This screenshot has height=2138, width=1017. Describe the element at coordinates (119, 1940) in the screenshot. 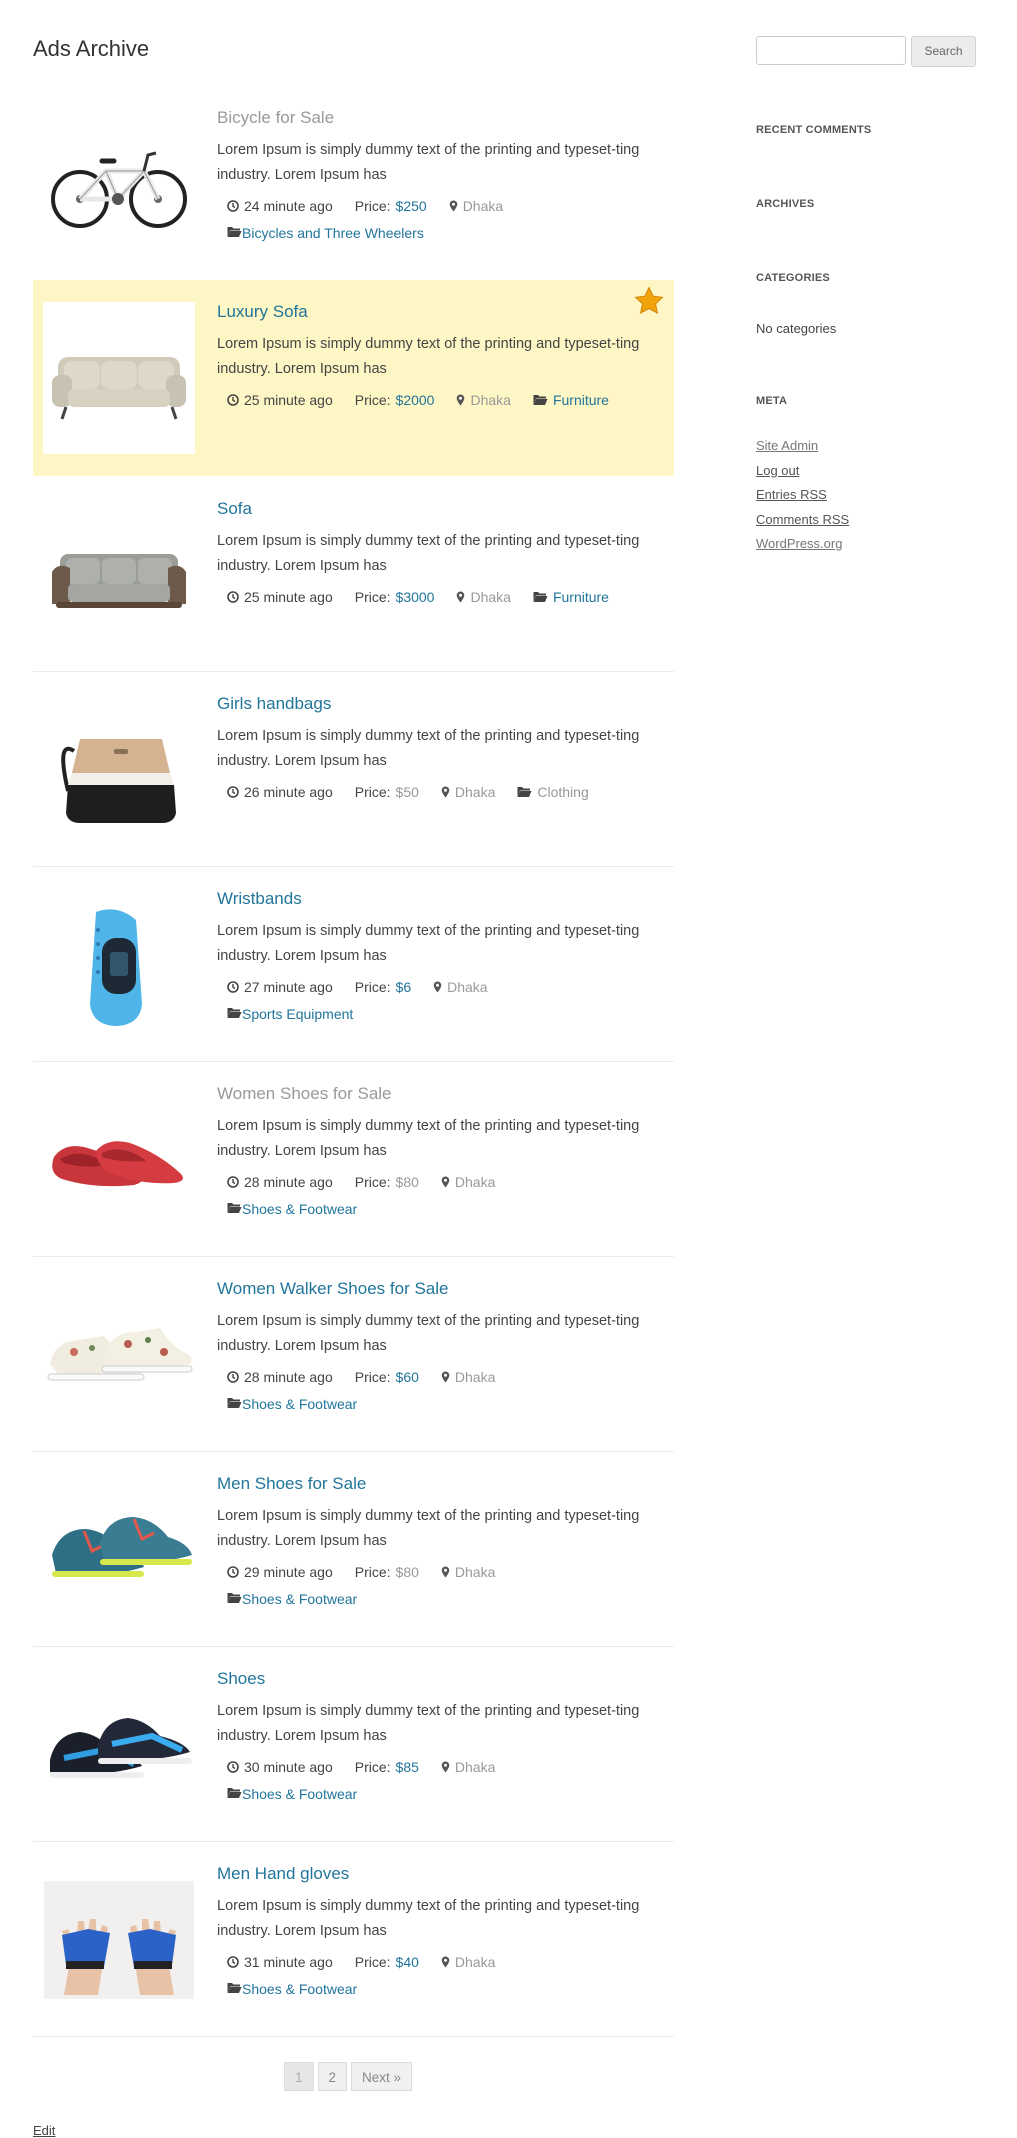

I see `ad-image-gloves` at that location.